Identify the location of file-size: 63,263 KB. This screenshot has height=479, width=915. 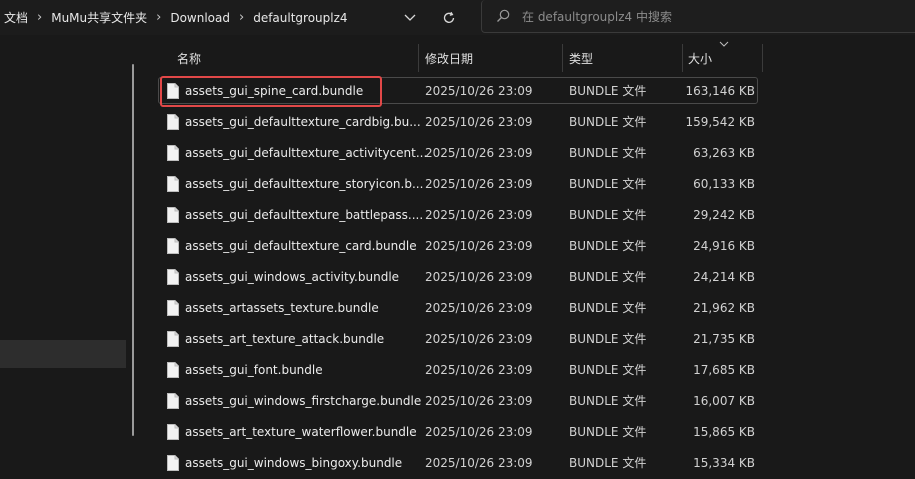
(724, 153).